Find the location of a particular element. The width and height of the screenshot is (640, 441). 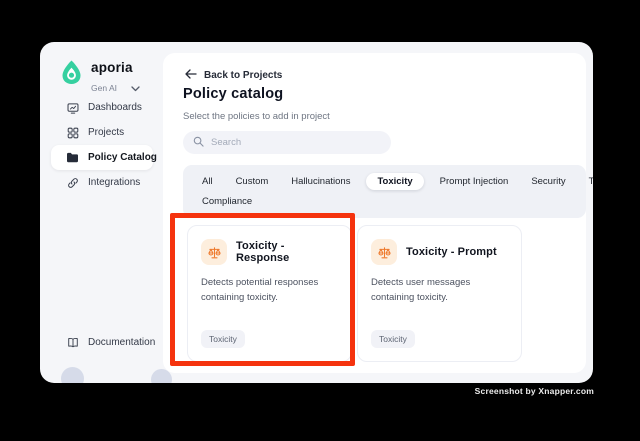

page-title: Policy catalog is located at coordinates (233, 94).